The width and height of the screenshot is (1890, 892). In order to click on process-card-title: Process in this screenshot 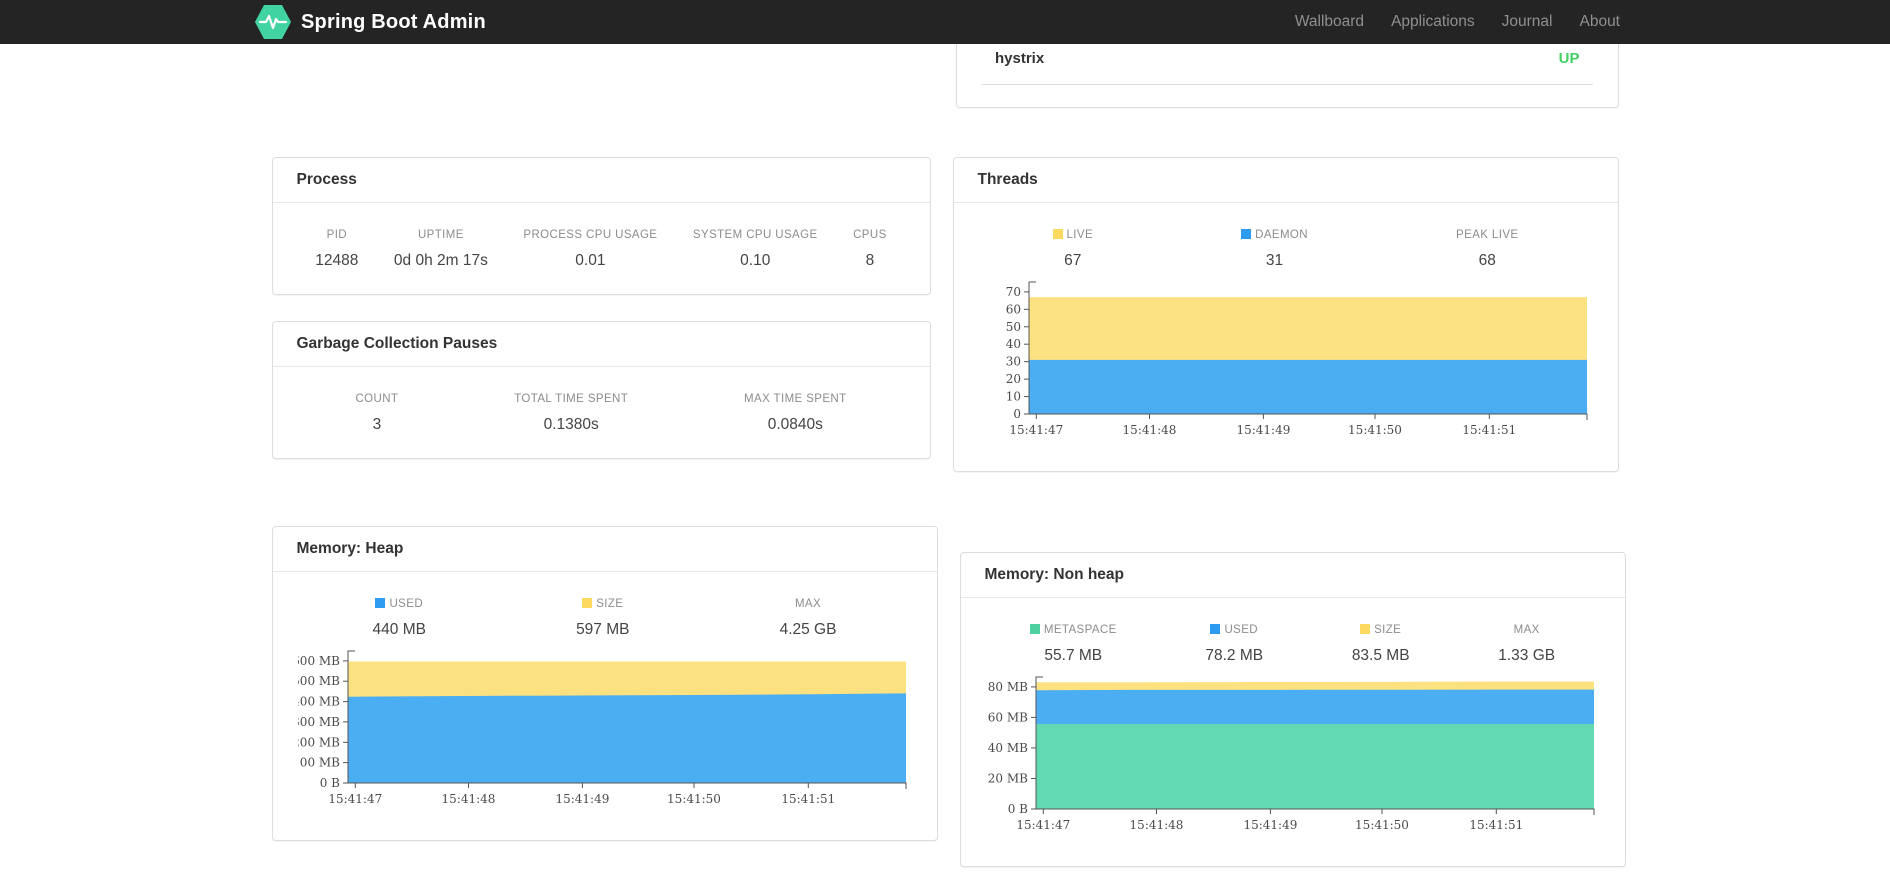, I will do `click(601, 180)`.